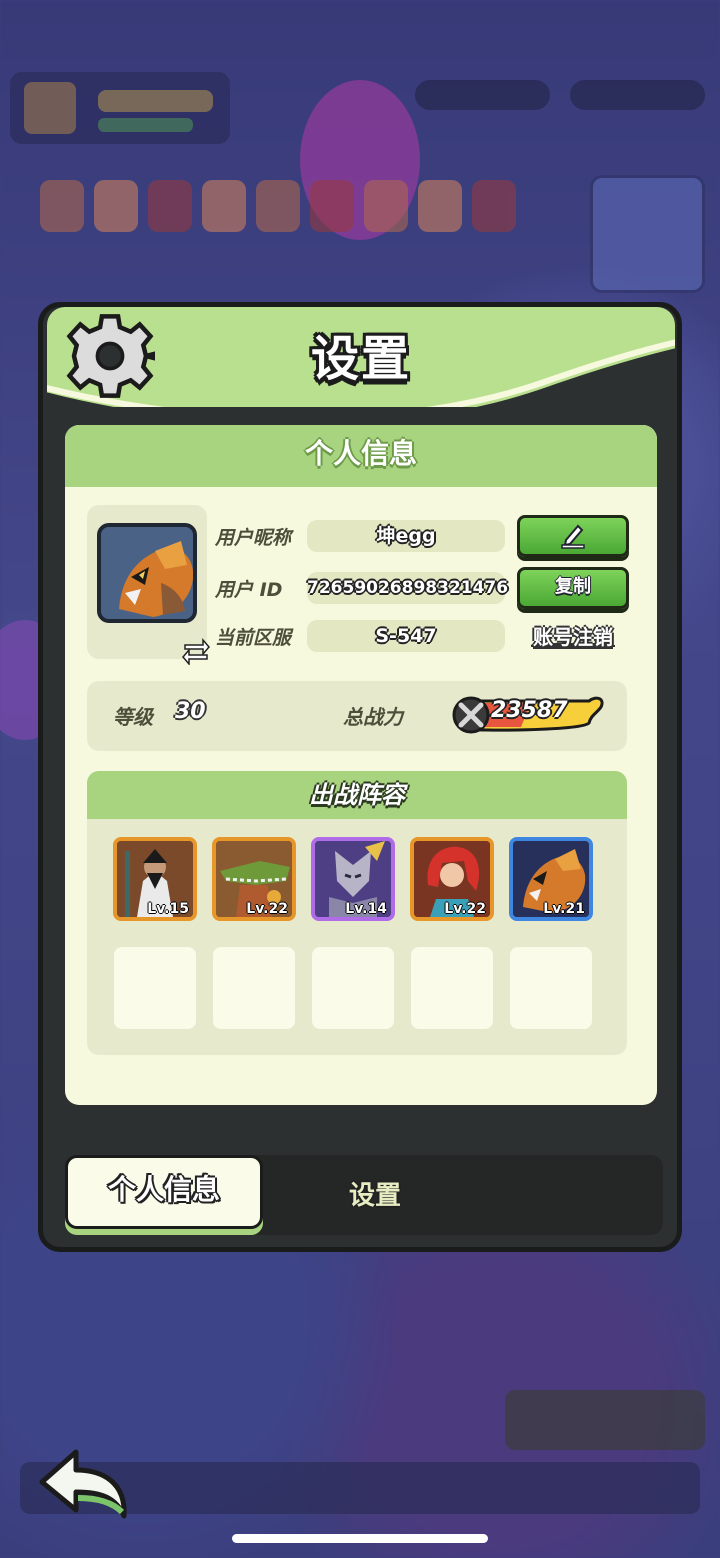 Image resolution: width=720 pixels, height=1558 pixels. What do you see at coordinates (190, 711) in the screenshot?
I see `level-value: 30` at bounding box center [190, 711].